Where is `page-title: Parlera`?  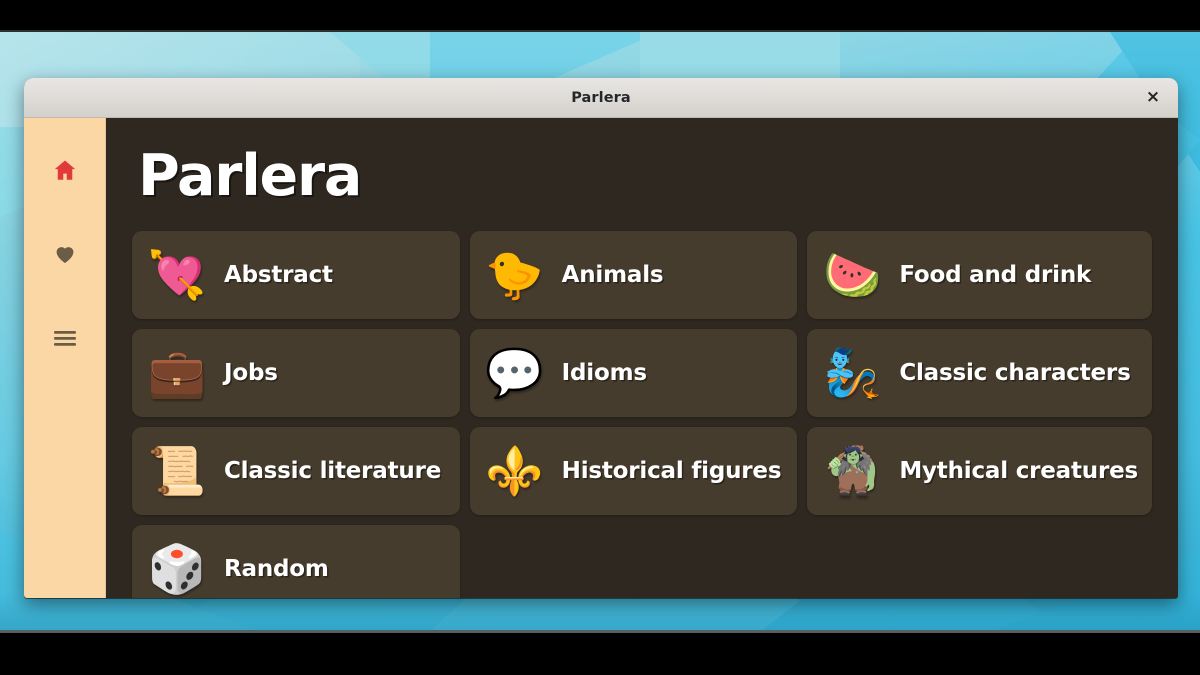 page-title: Parlera is located at coordinates (250, 176).